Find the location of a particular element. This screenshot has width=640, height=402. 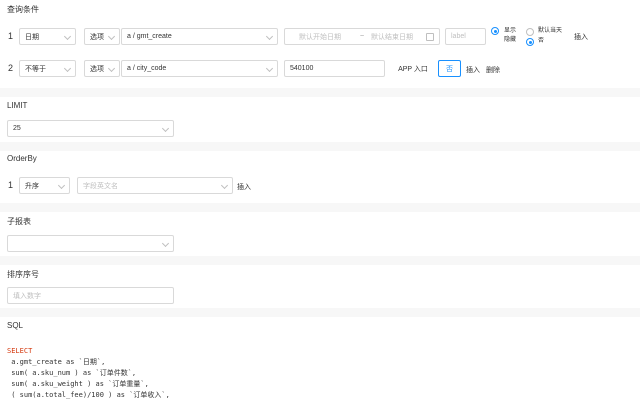

sort-order-title: 排序序号 is located at coordinates (23, 274).